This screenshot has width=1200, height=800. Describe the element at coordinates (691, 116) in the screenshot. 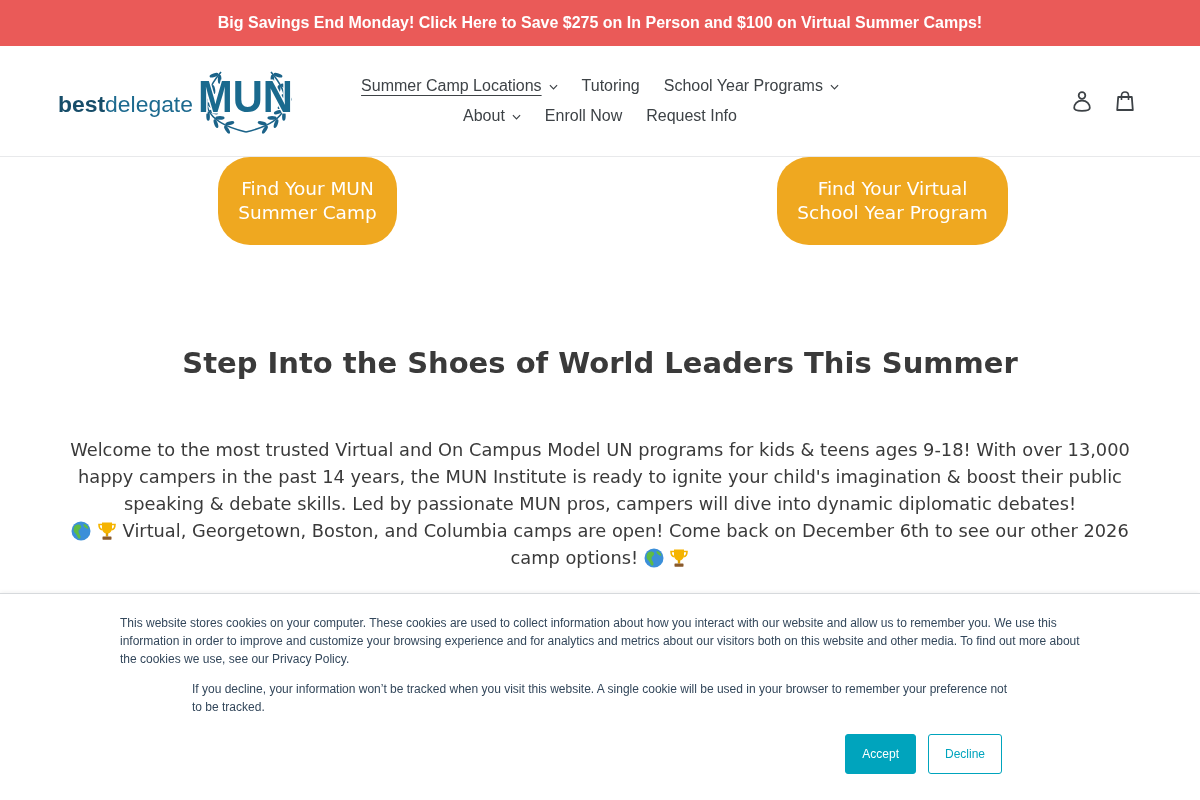

I see `nav-link: Request Info` at that location.